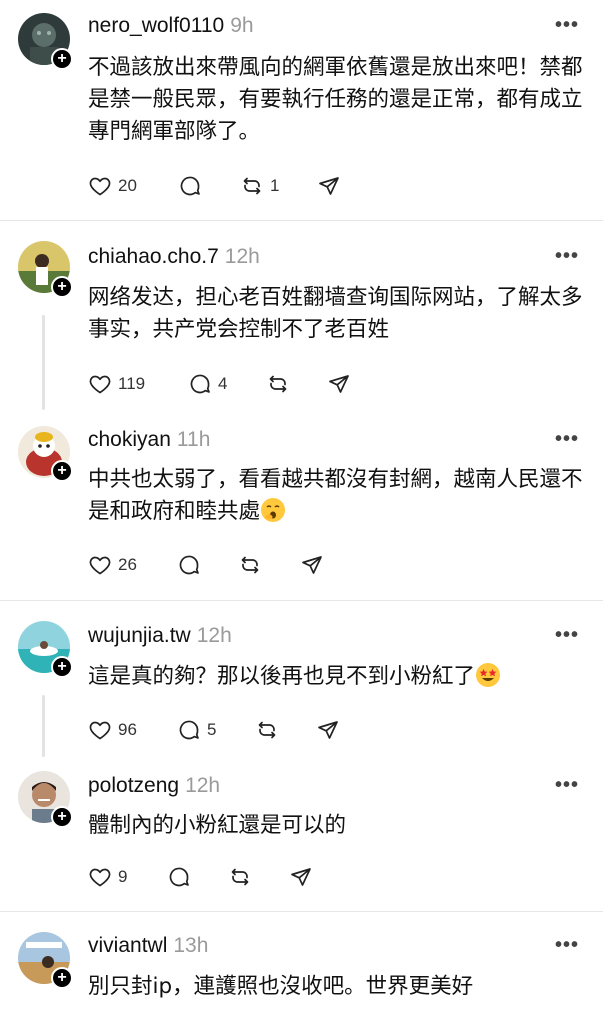 This screenshot has height=1024, width=603. What do you see at coordinates (193, 439) in the screenshot?
I see `timestamp: 11h` at bounding box center [193, 439].